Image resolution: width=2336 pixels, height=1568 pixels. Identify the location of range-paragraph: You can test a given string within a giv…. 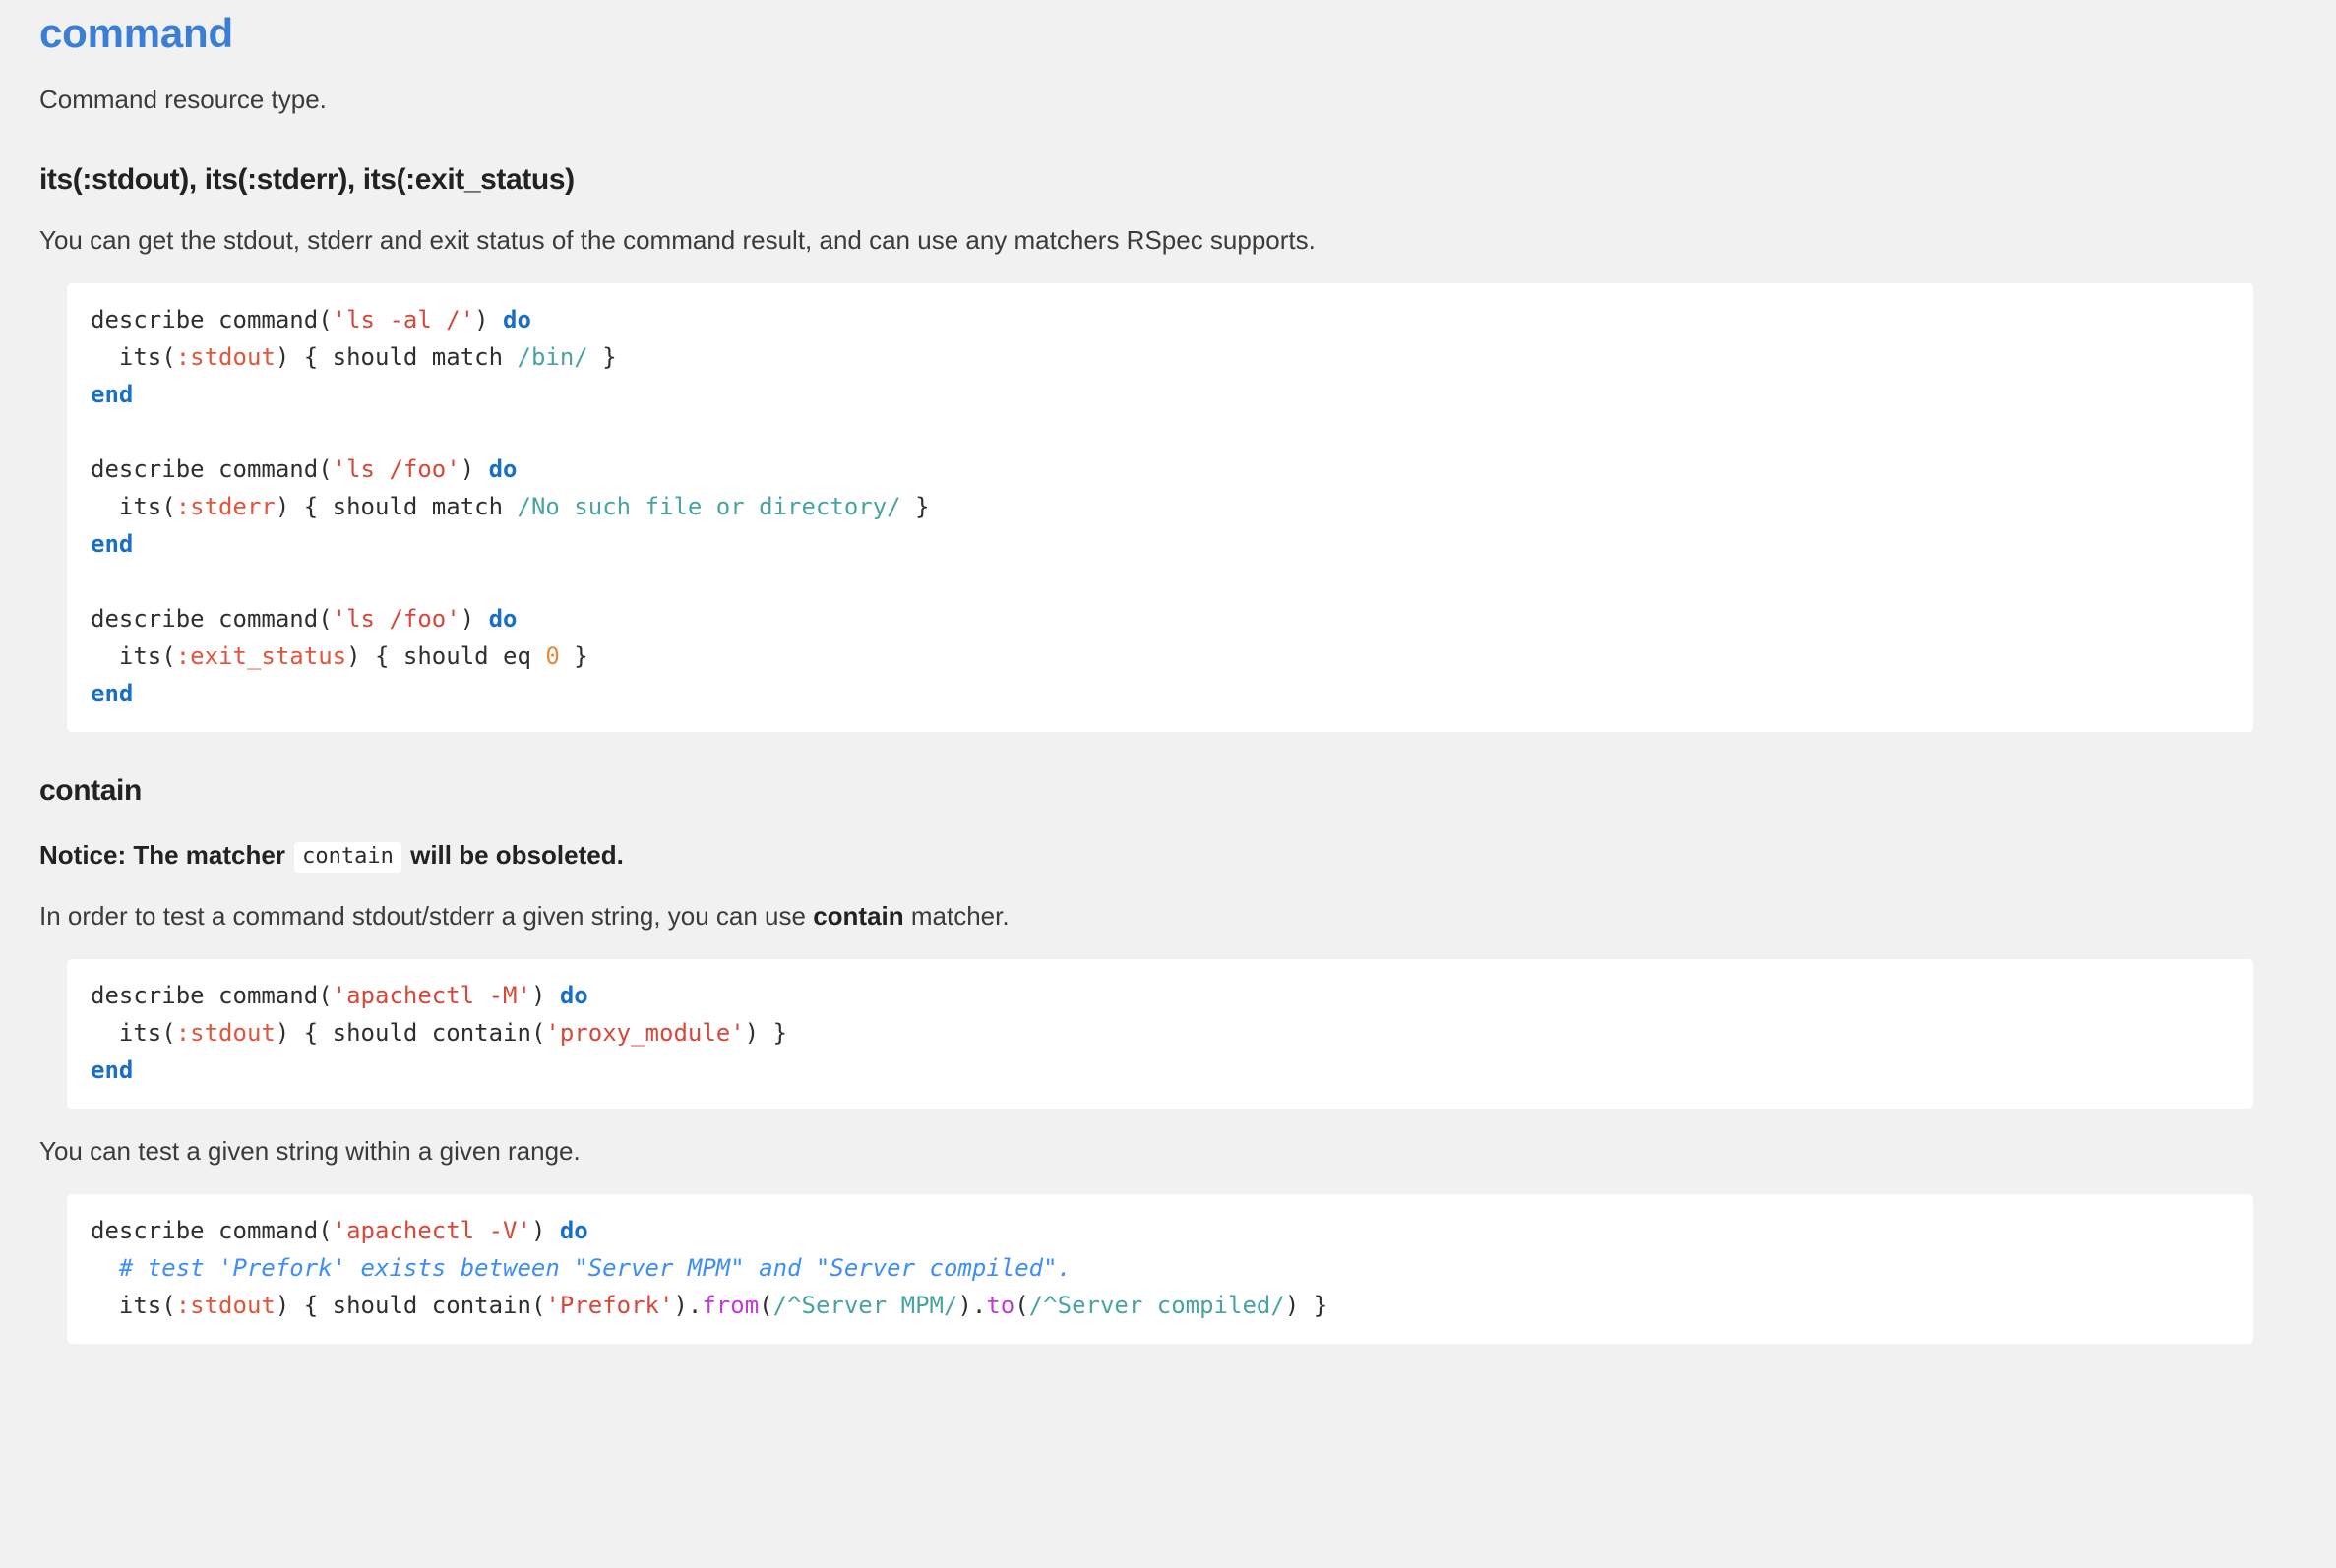
(310, 1150).